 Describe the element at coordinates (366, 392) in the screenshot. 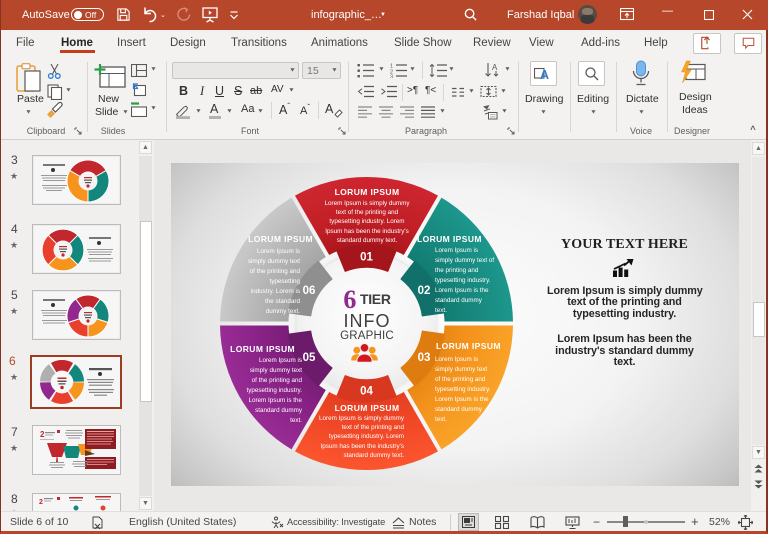

I see `svg-text: 04` at that location.